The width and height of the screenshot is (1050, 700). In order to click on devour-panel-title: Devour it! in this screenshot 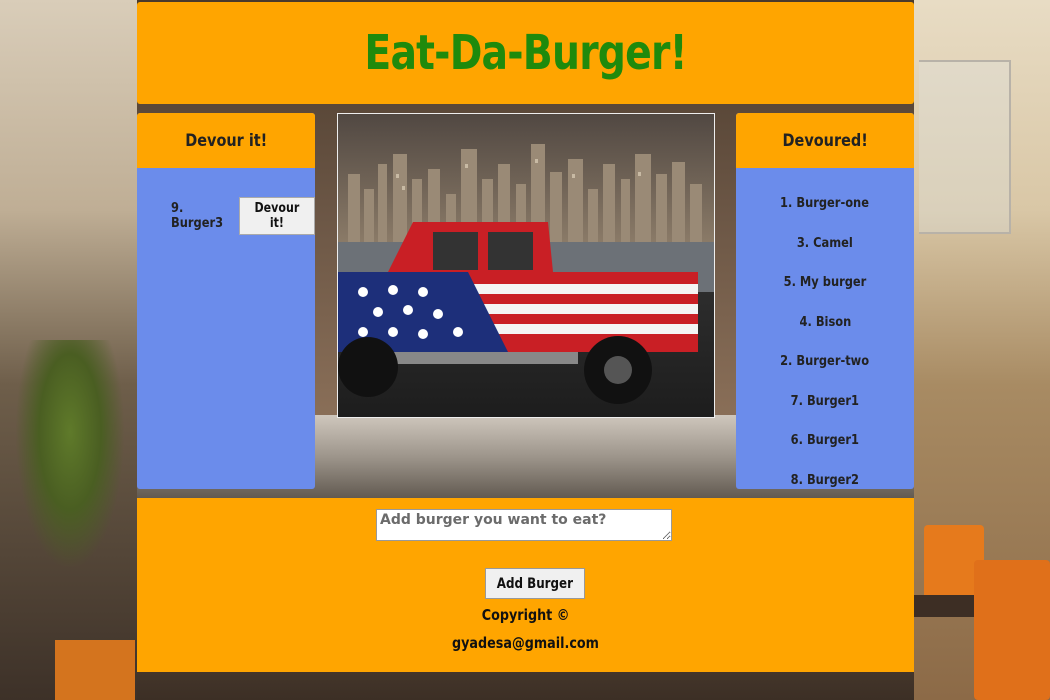, I will do `click(226, 140)`.